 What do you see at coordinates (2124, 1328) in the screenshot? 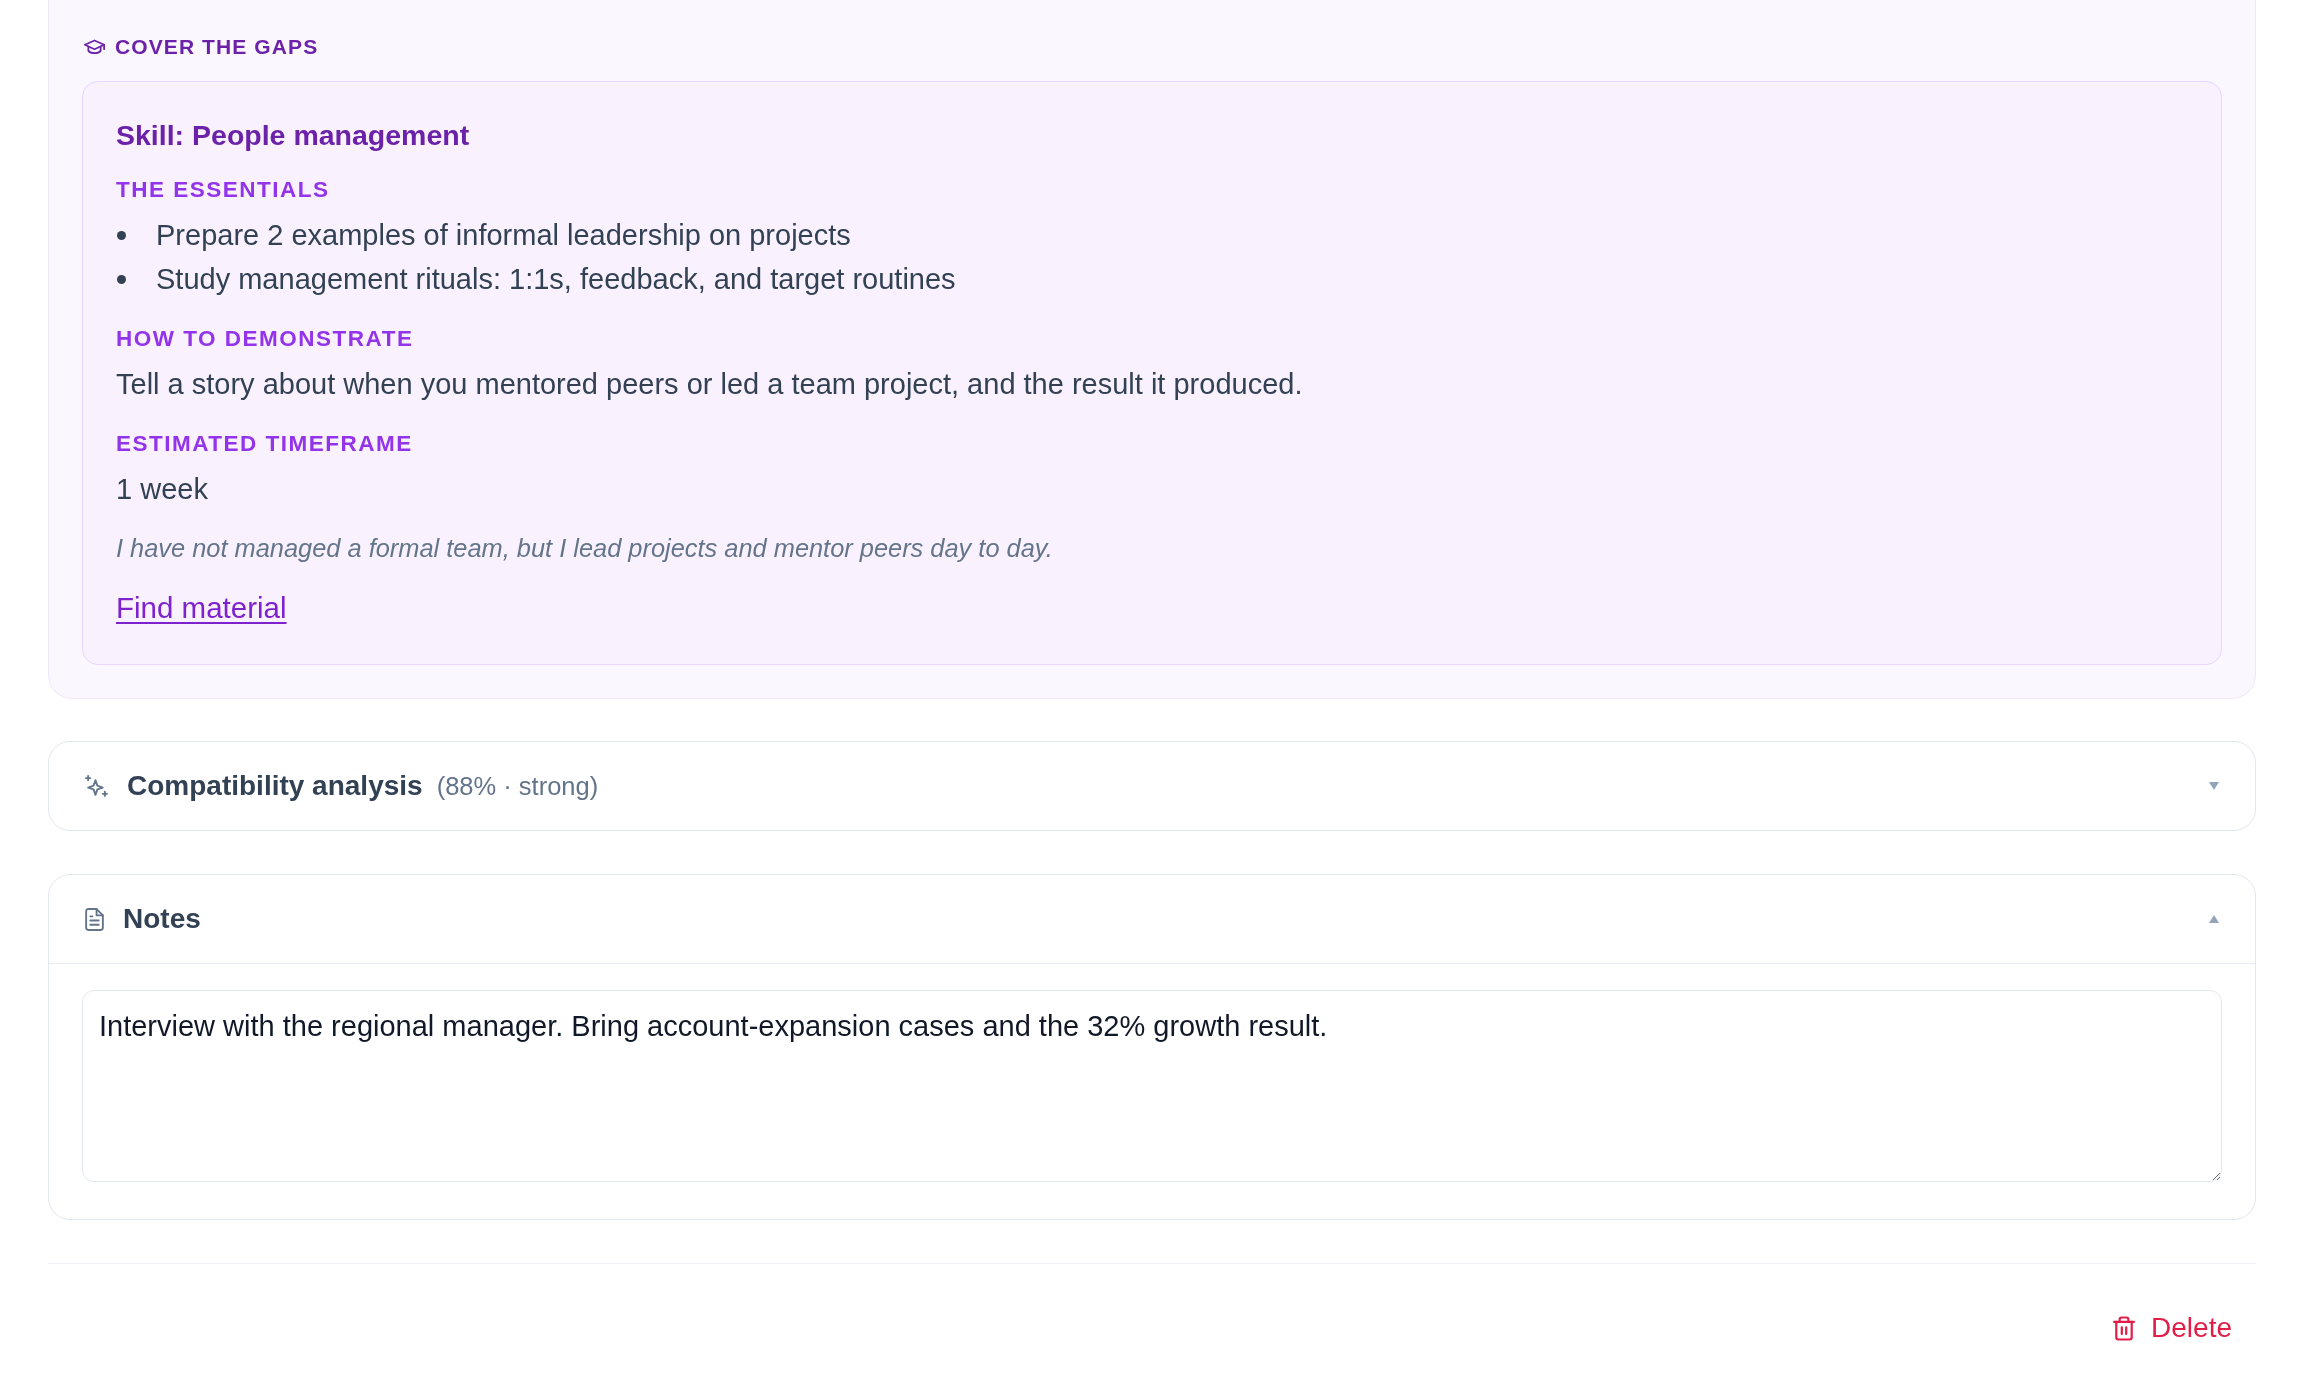
I see `trash-icon` at bounding box center [2124, 1328].